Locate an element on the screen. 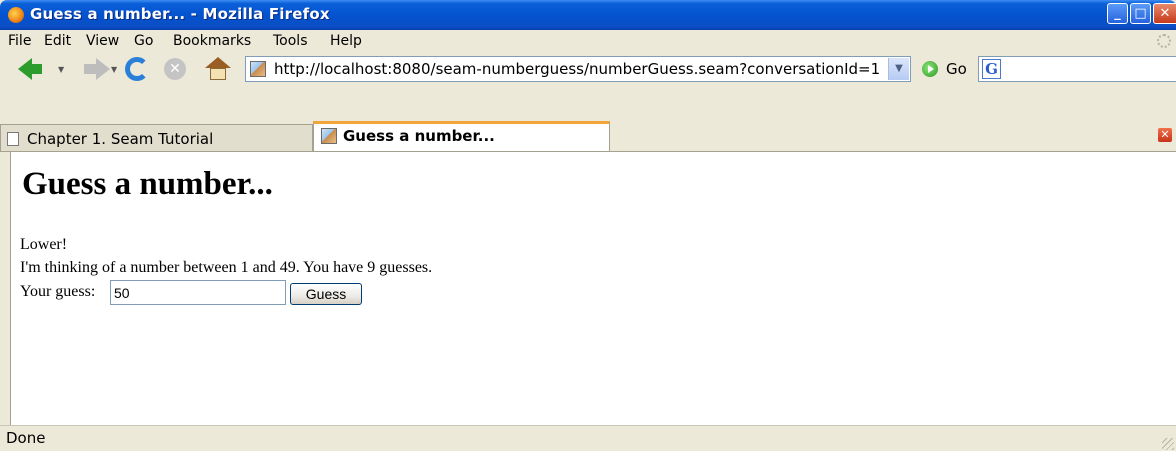 The height and width of the screenshot is (451, 1176). back-button is located at coordinates (36, 69).